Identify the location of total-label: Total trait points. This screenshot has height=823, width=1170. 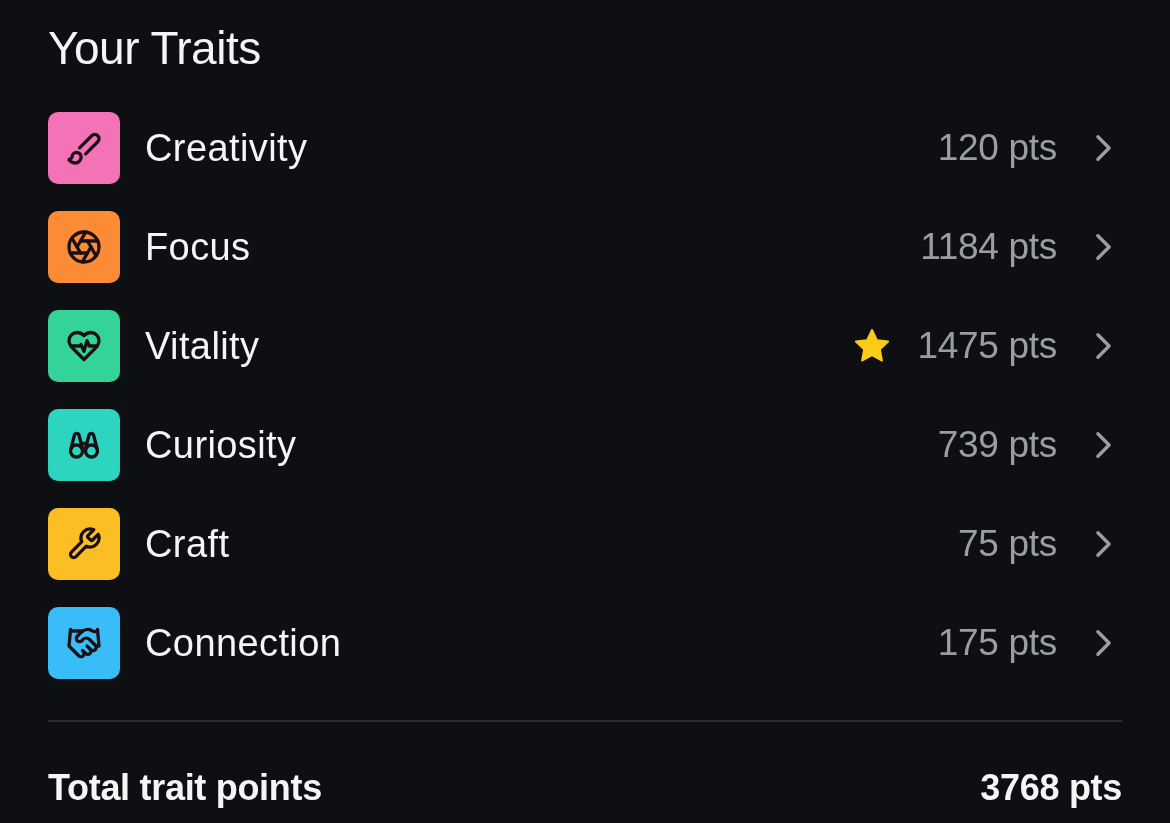
(185, 788).